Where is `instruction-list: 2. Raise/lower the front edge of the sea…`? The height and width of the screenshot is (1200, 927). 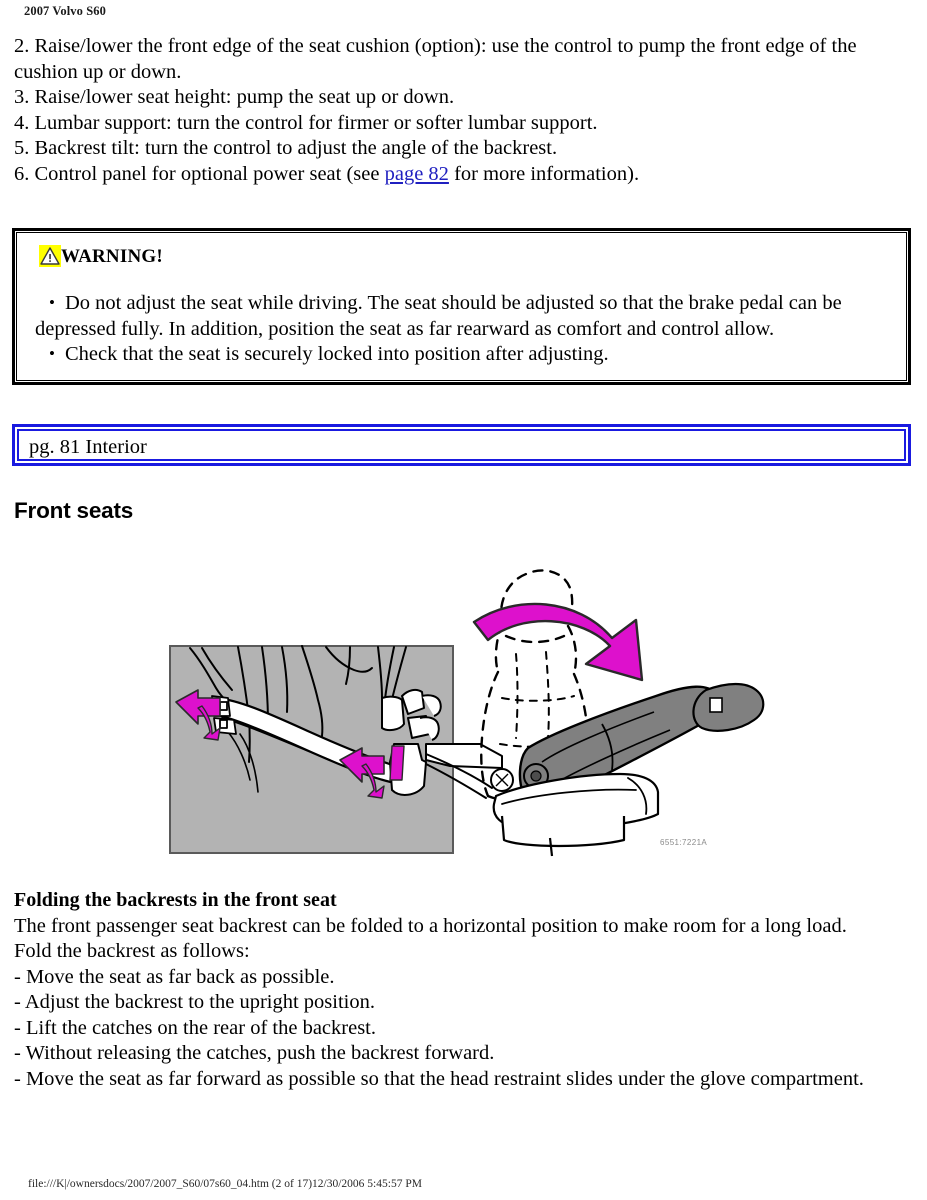
instruction-list: 2. Raise/lower the front edge of the sea… is located at coordinates (463, 111).